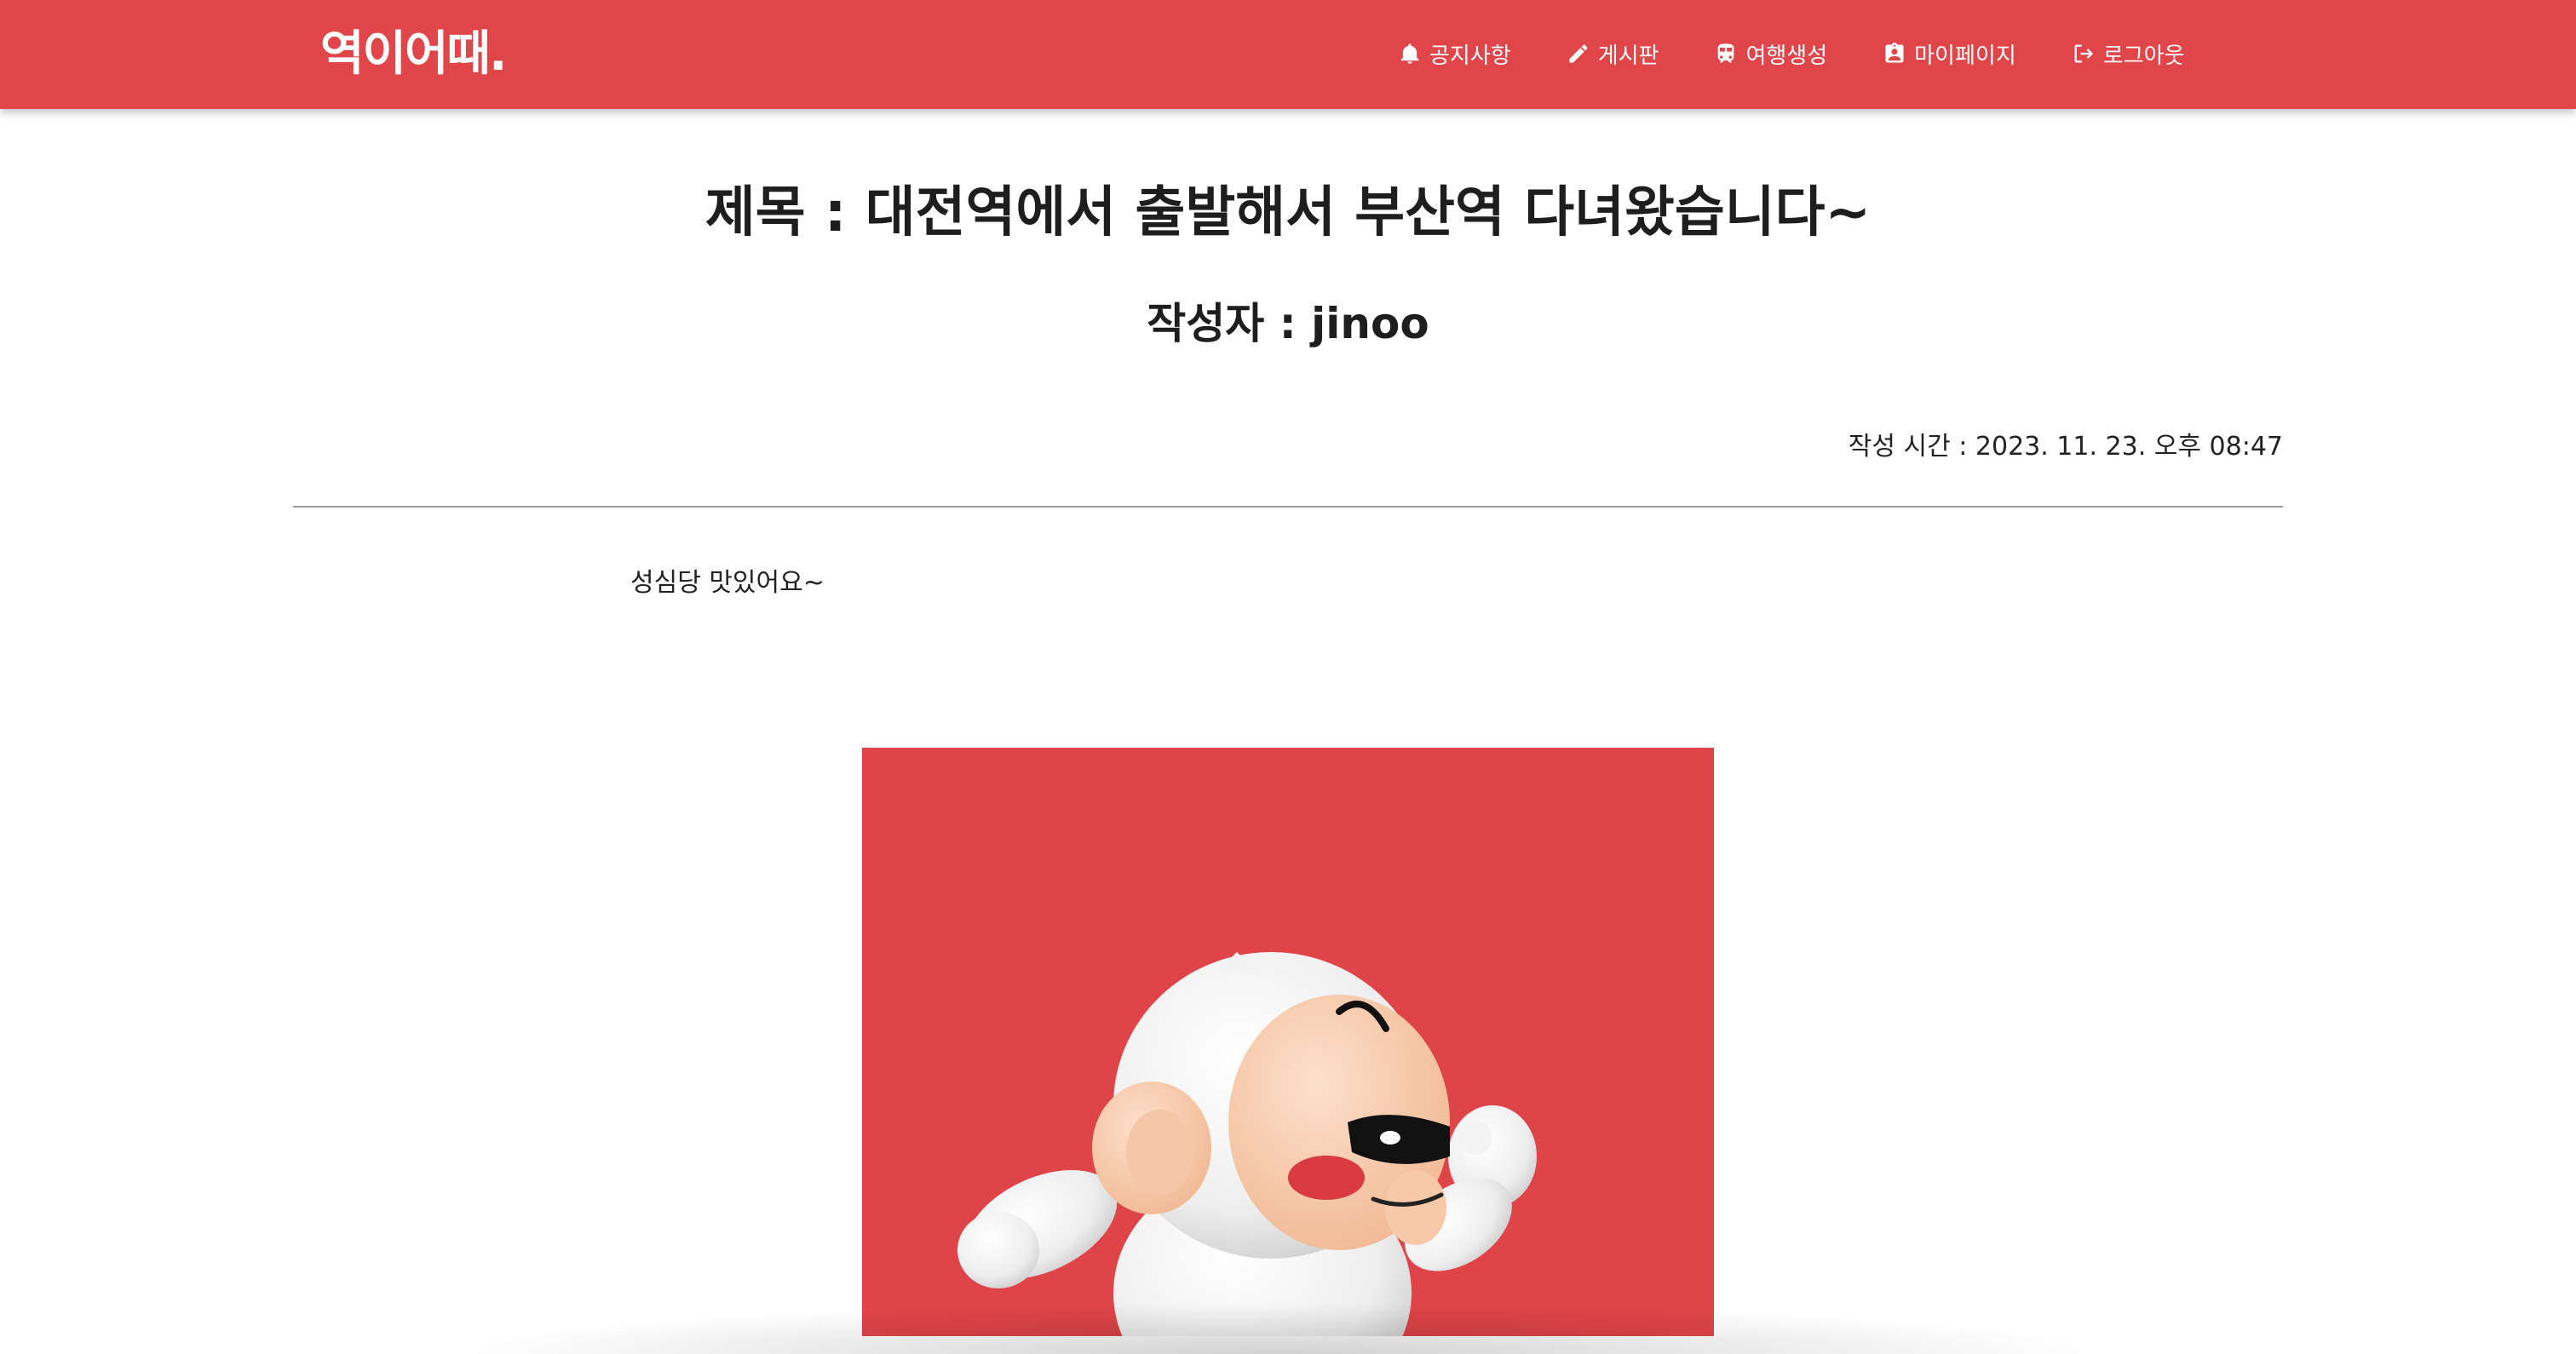 The image size is (2576, 1354). I want to click on nav-create-trip: 여행생성, so click(1770, 54).